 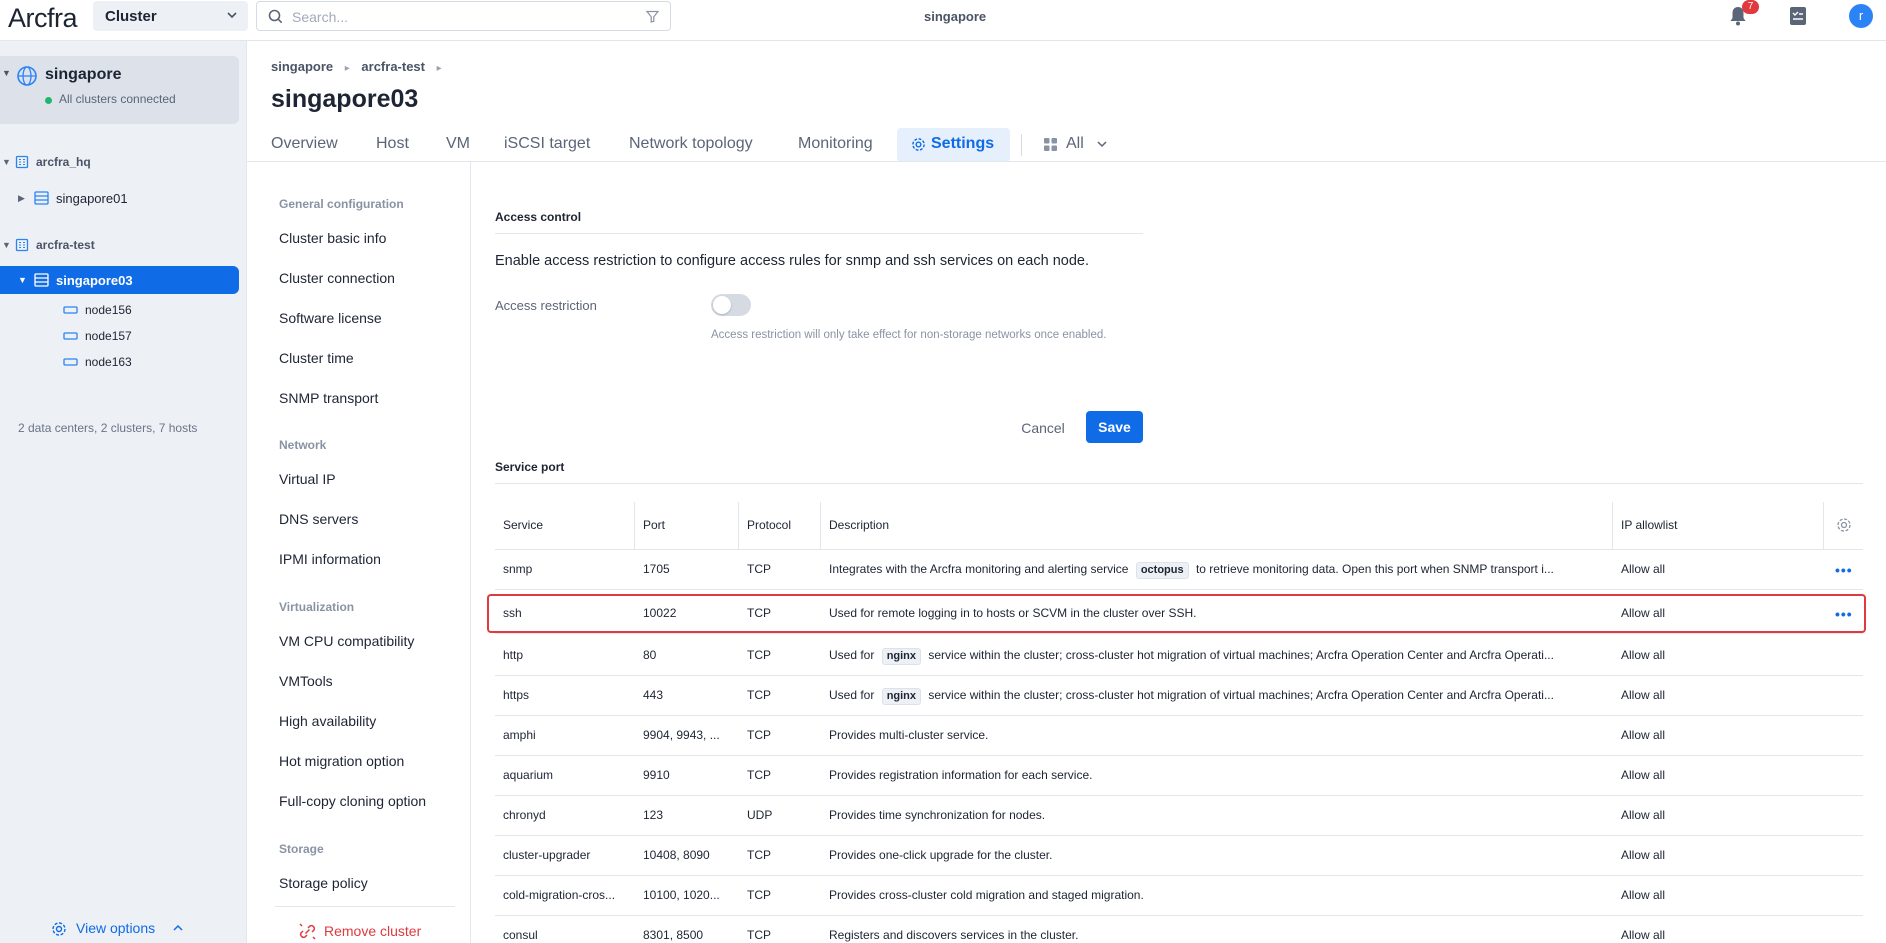 I want to click on nav-item-high-availability: High availability, so click(x=327, y=721).